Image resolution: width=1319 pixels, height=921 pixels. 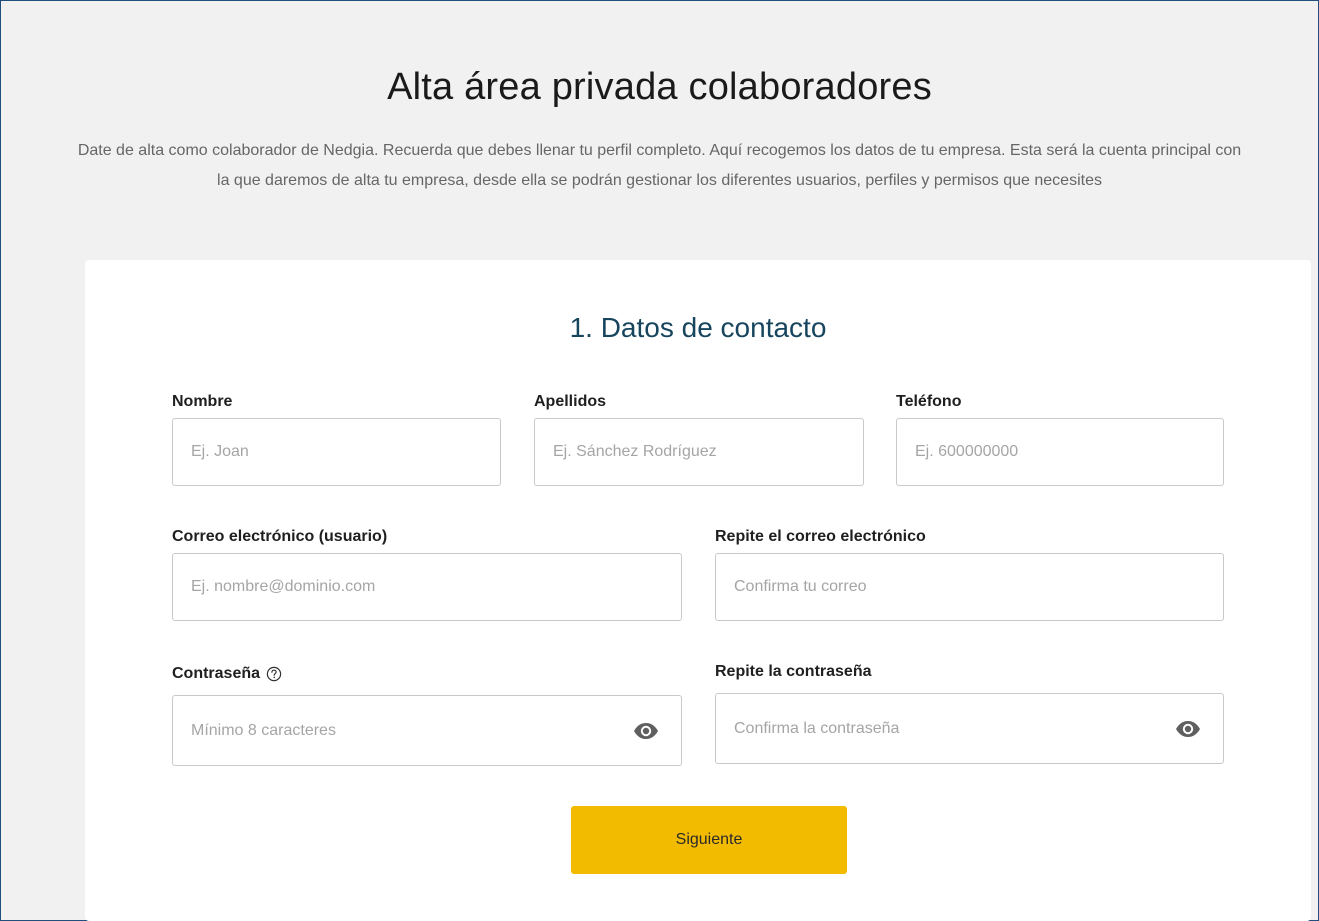 I want to click on nombre-label: Nombre, so click(x=202, y=402).